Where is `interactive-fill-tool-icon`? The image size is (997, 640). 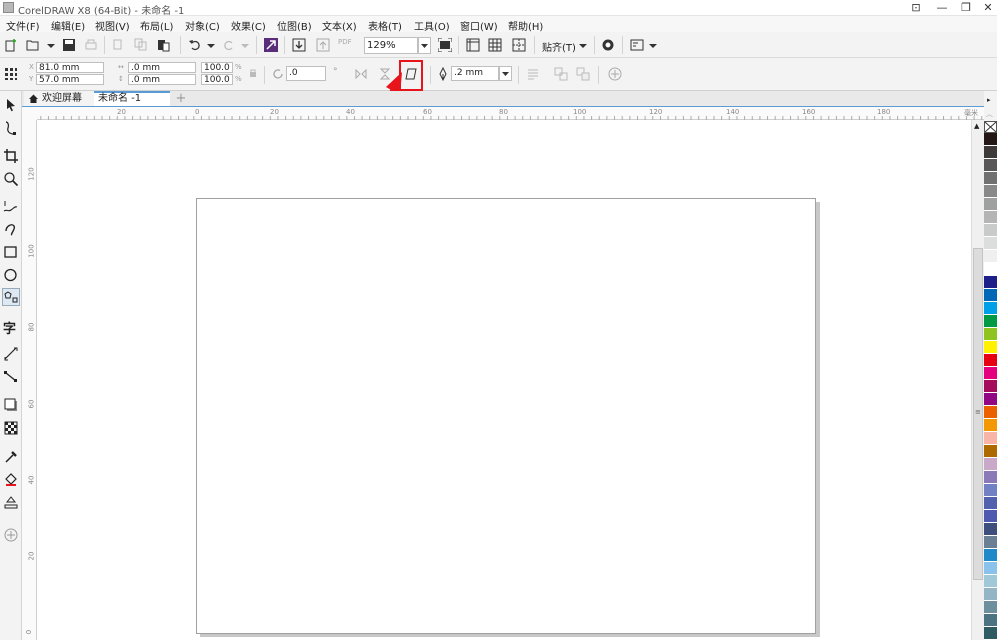 interactive-fill-tool-icon is located at coordinates (11, 480).